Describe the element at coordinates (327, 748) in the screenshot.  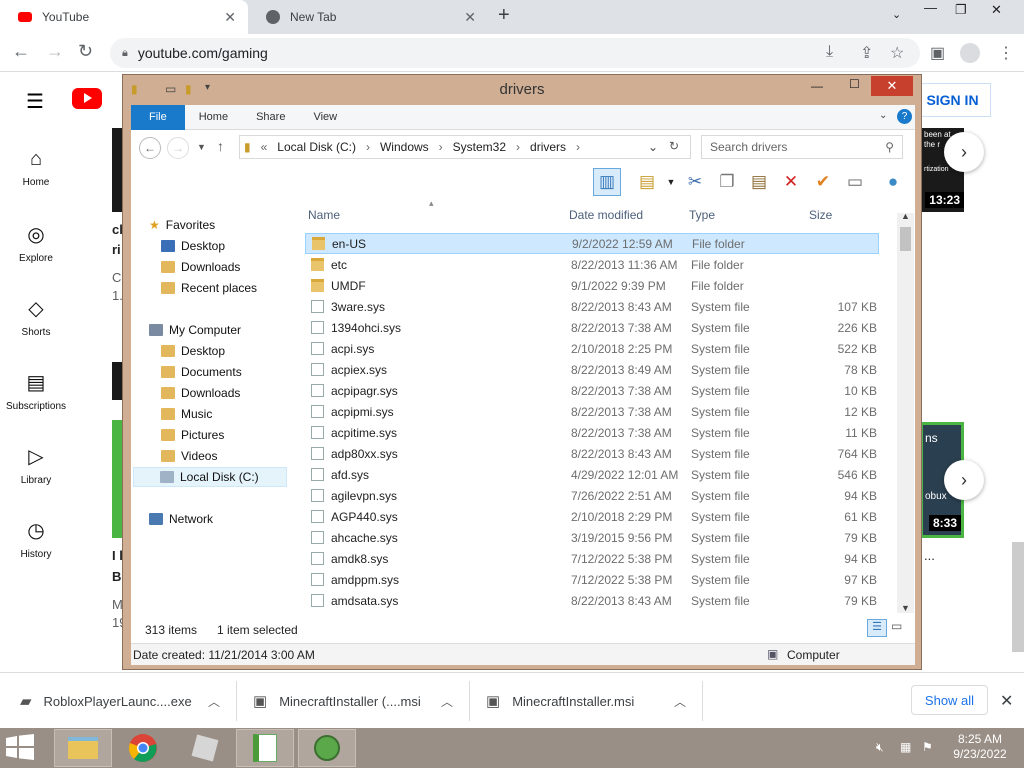
I see `minecraft-taskbar-icon` at that location.